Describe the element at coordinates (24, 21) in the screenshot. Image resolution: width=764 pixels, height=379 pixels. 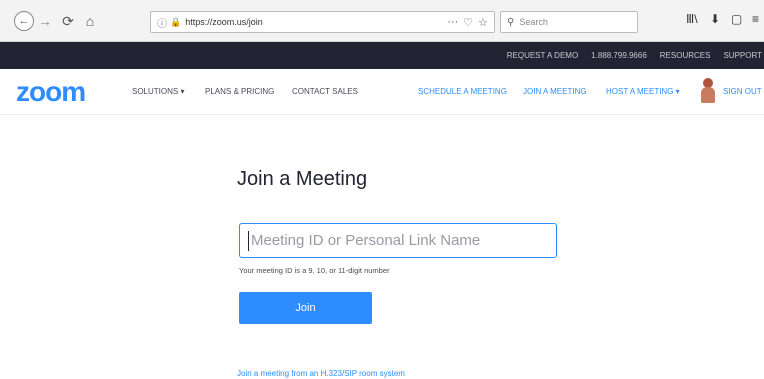
I see `back-arrow-icon: ←` at that location.